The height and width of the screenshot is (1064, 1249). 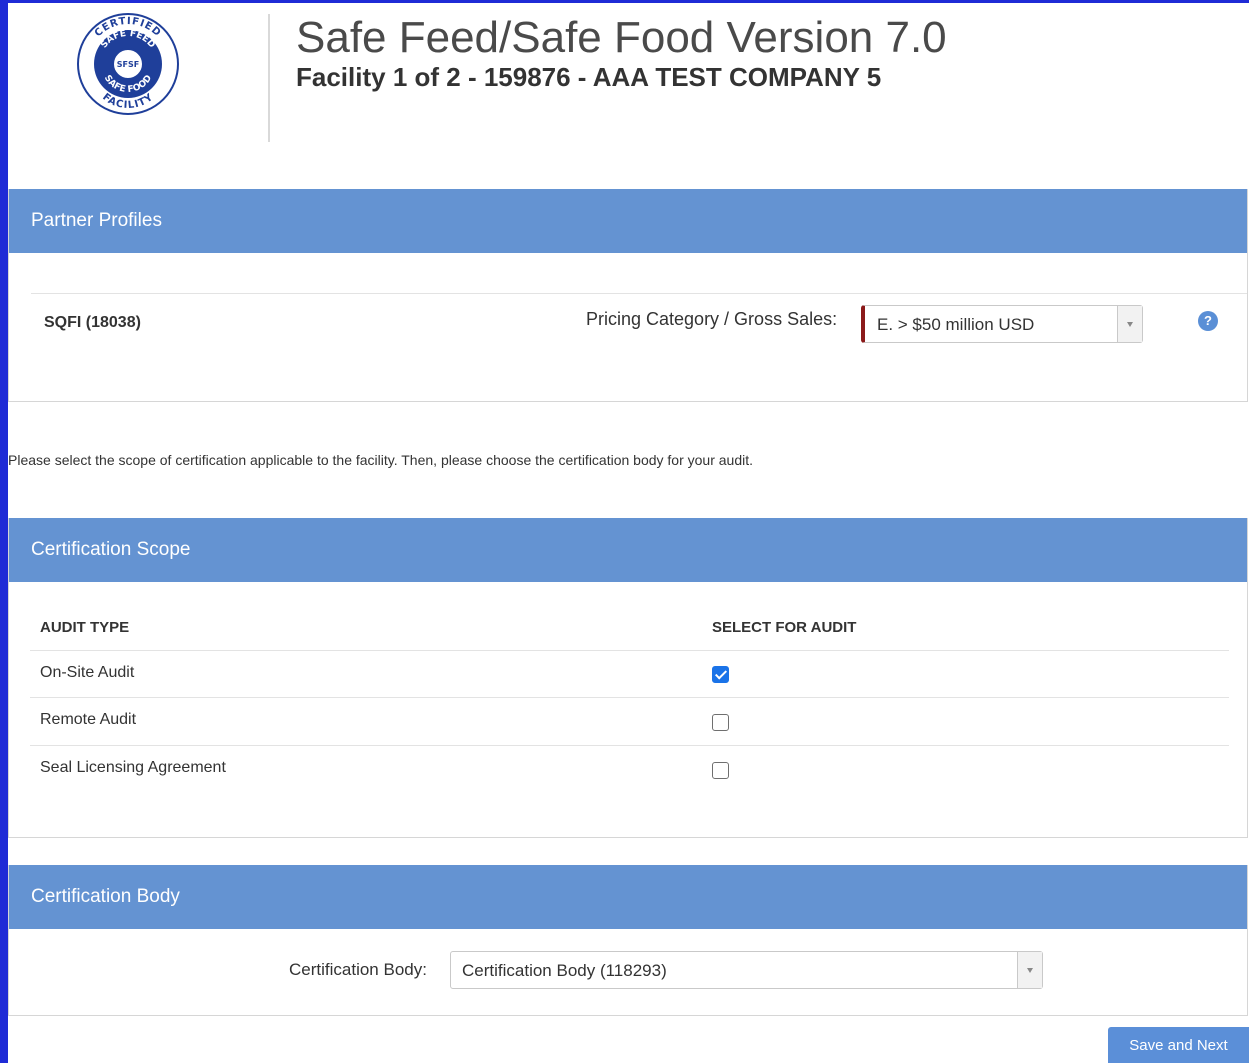 I want to click on partner-name: SQFI (18038), so click(x=92, y=322).